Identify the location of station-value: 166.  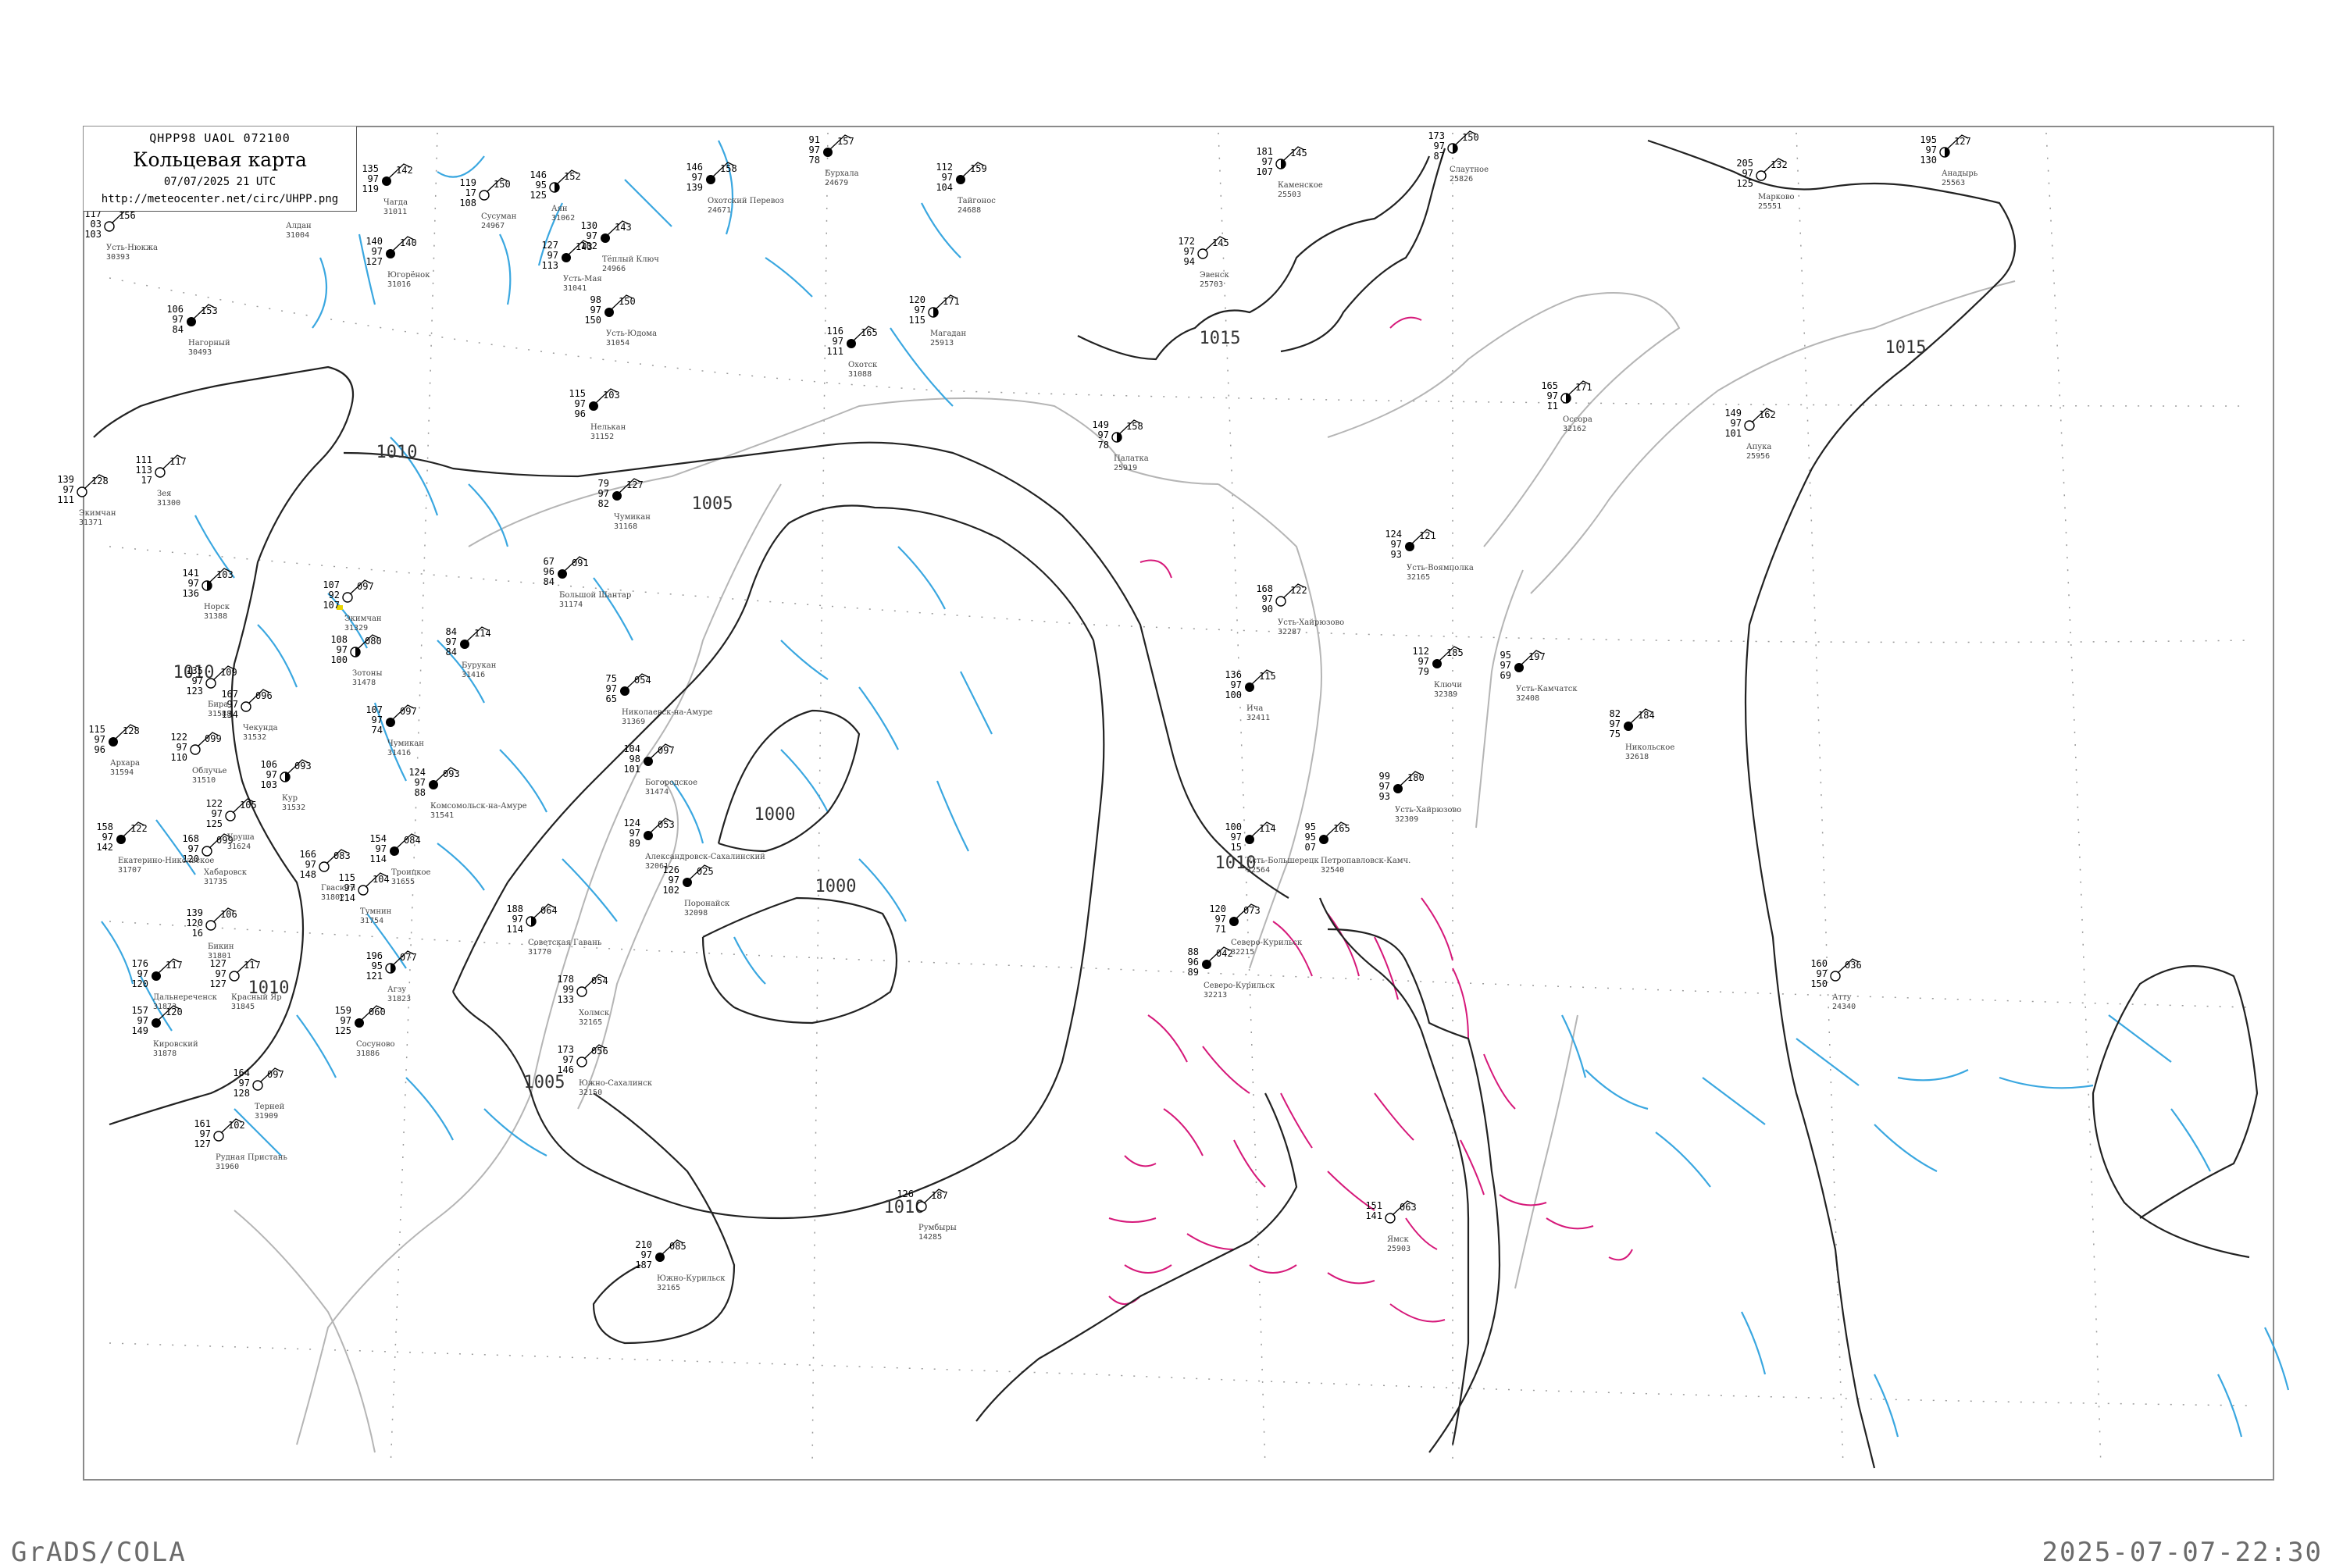
(307, 854).